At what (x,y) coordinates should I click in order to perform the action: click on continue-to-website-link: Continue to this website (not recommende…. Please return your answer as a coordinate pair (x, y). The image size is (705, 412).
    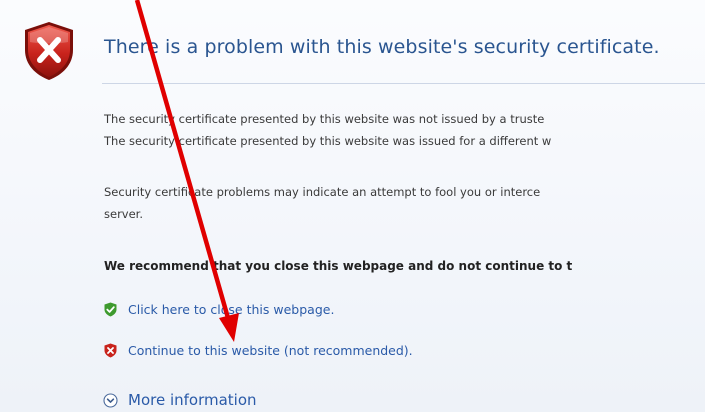
    Looking at the image, I should click on (270, 350).